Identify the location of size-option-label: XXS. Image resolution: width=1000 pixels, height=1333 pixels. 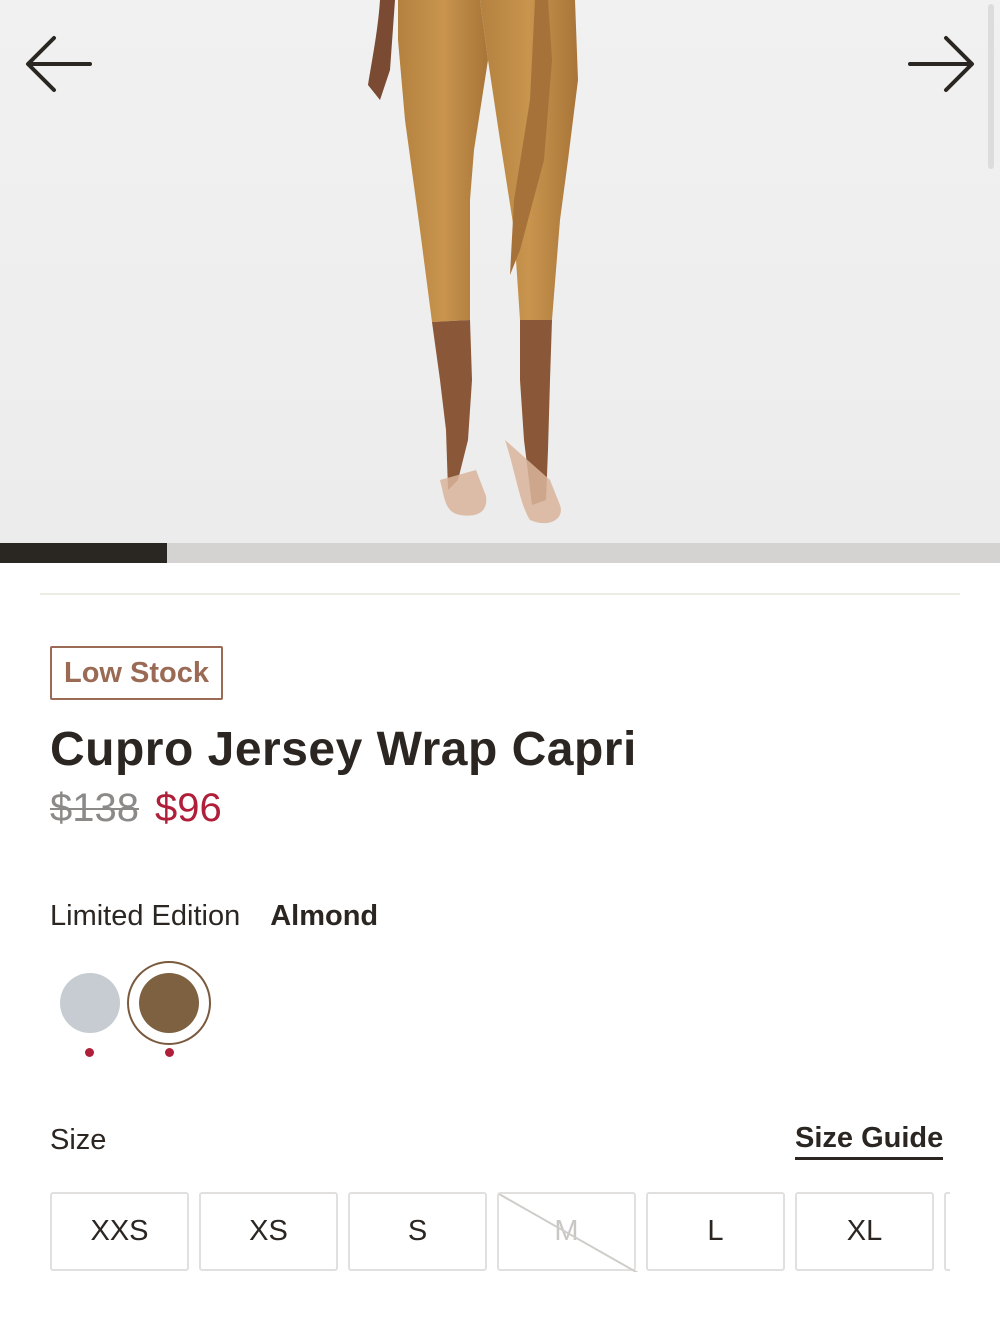
(119, 1231).